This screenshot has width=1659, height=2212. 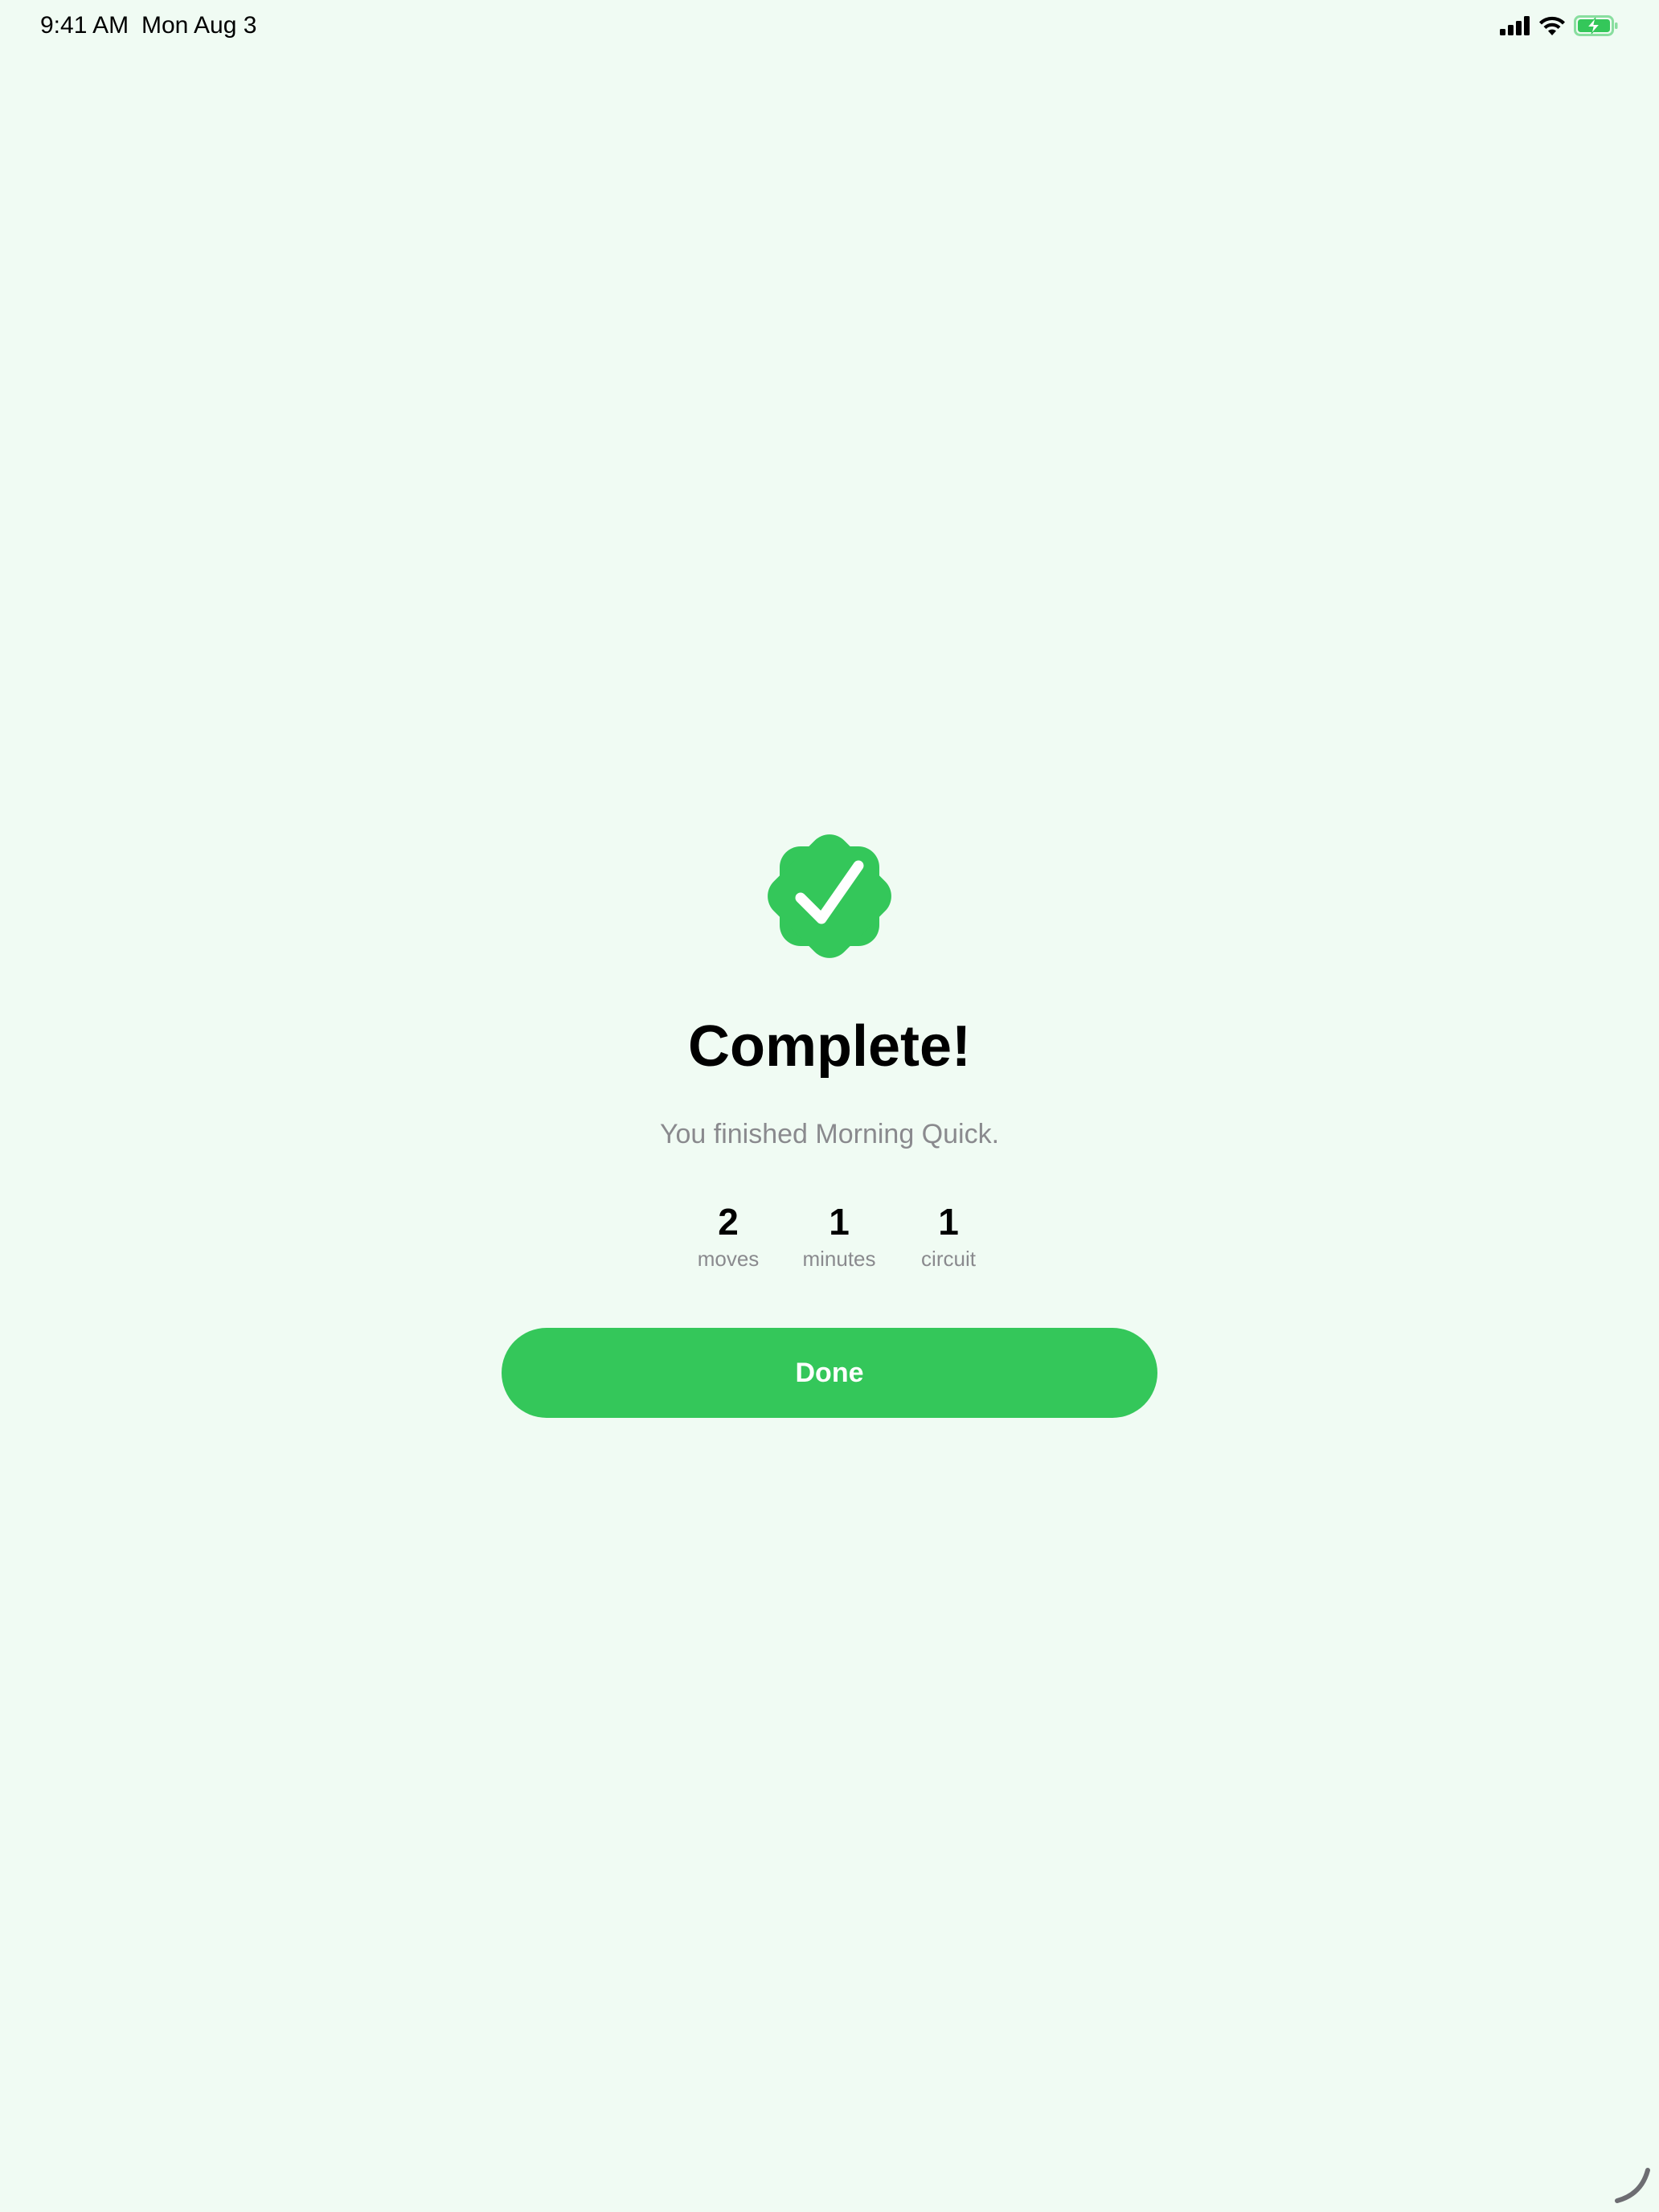 What do you see at coordinates (1596, 25) in the screenshot?
I see `battery-charging-icon` at bounding box center [1596, 25].